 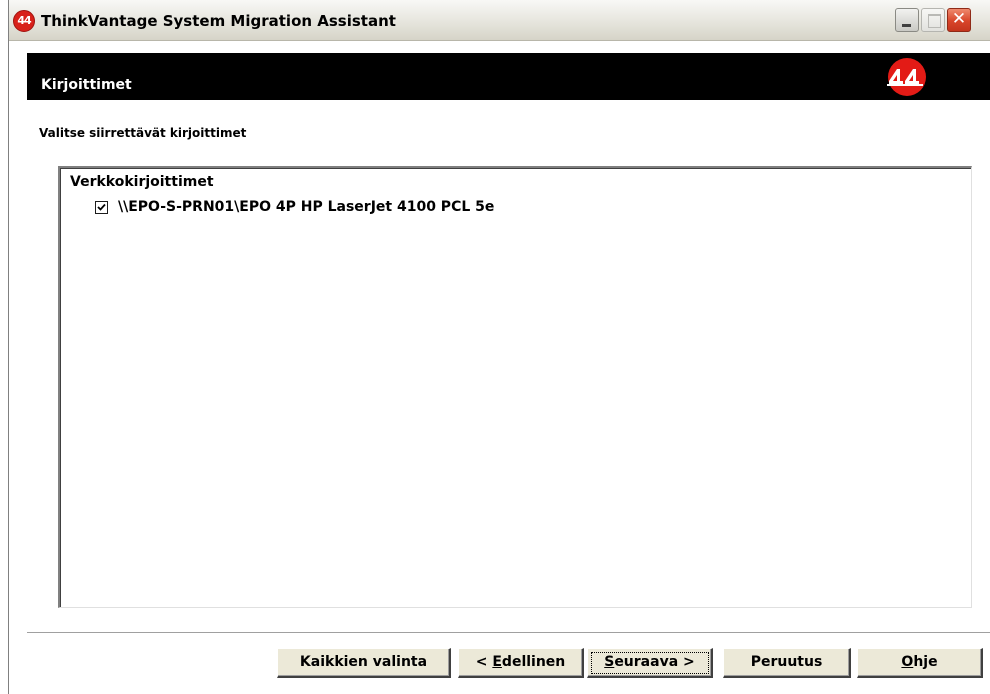 I want to click on window-title: ThinkVantage System Migration Assistant, so click(x=218, y=21).